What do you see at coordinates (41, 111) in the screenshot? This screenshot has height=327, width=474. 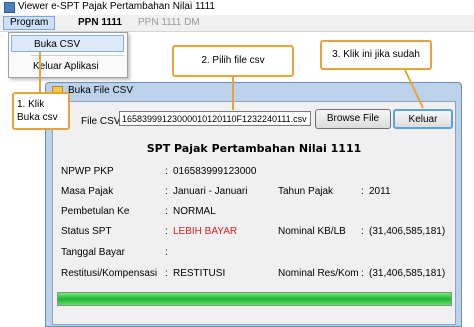 I see `callout-step-1: 1. Klik Buka csv` at bounding box center [41, 111].